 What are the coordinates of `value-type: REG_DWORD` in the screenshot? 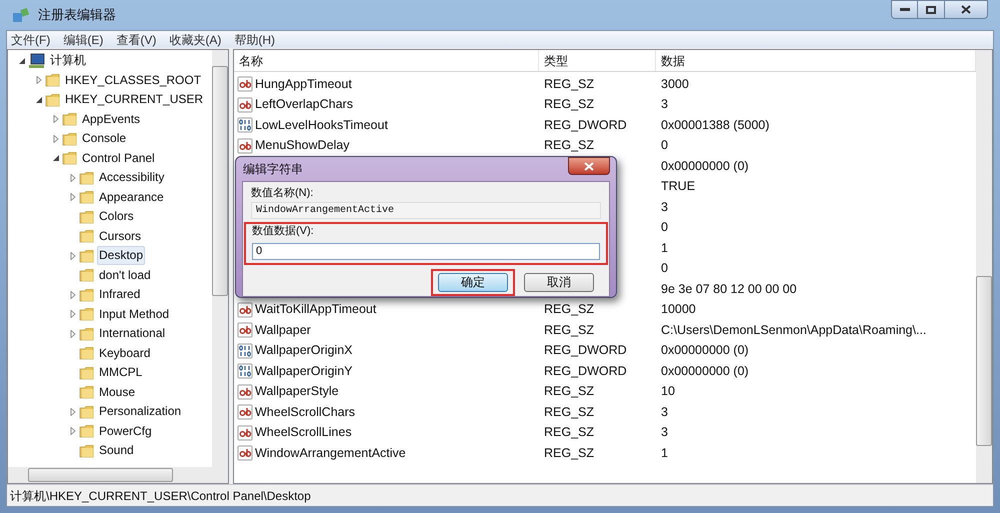 It's located at (585, 125).